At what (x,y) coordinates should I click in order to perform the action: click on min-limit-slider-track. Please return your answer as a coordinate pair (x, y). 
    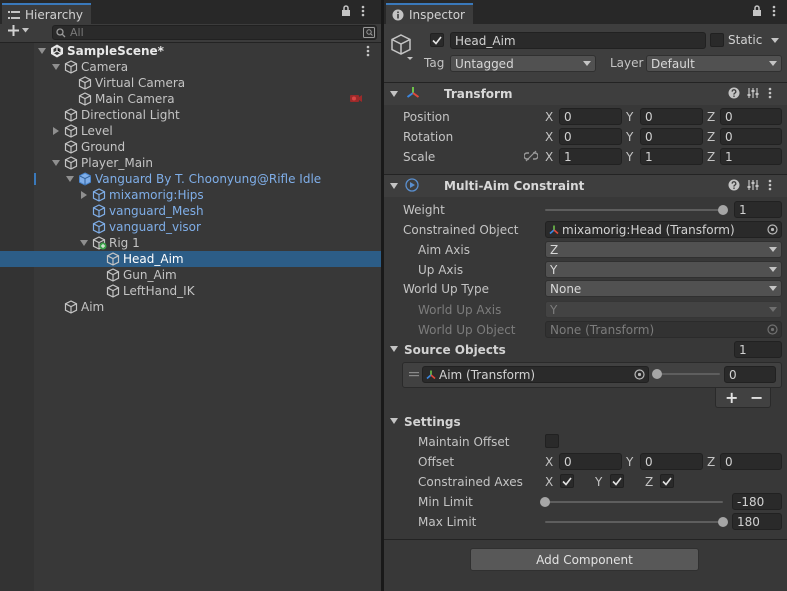
    Looking at the image, I should click on (634, 502).